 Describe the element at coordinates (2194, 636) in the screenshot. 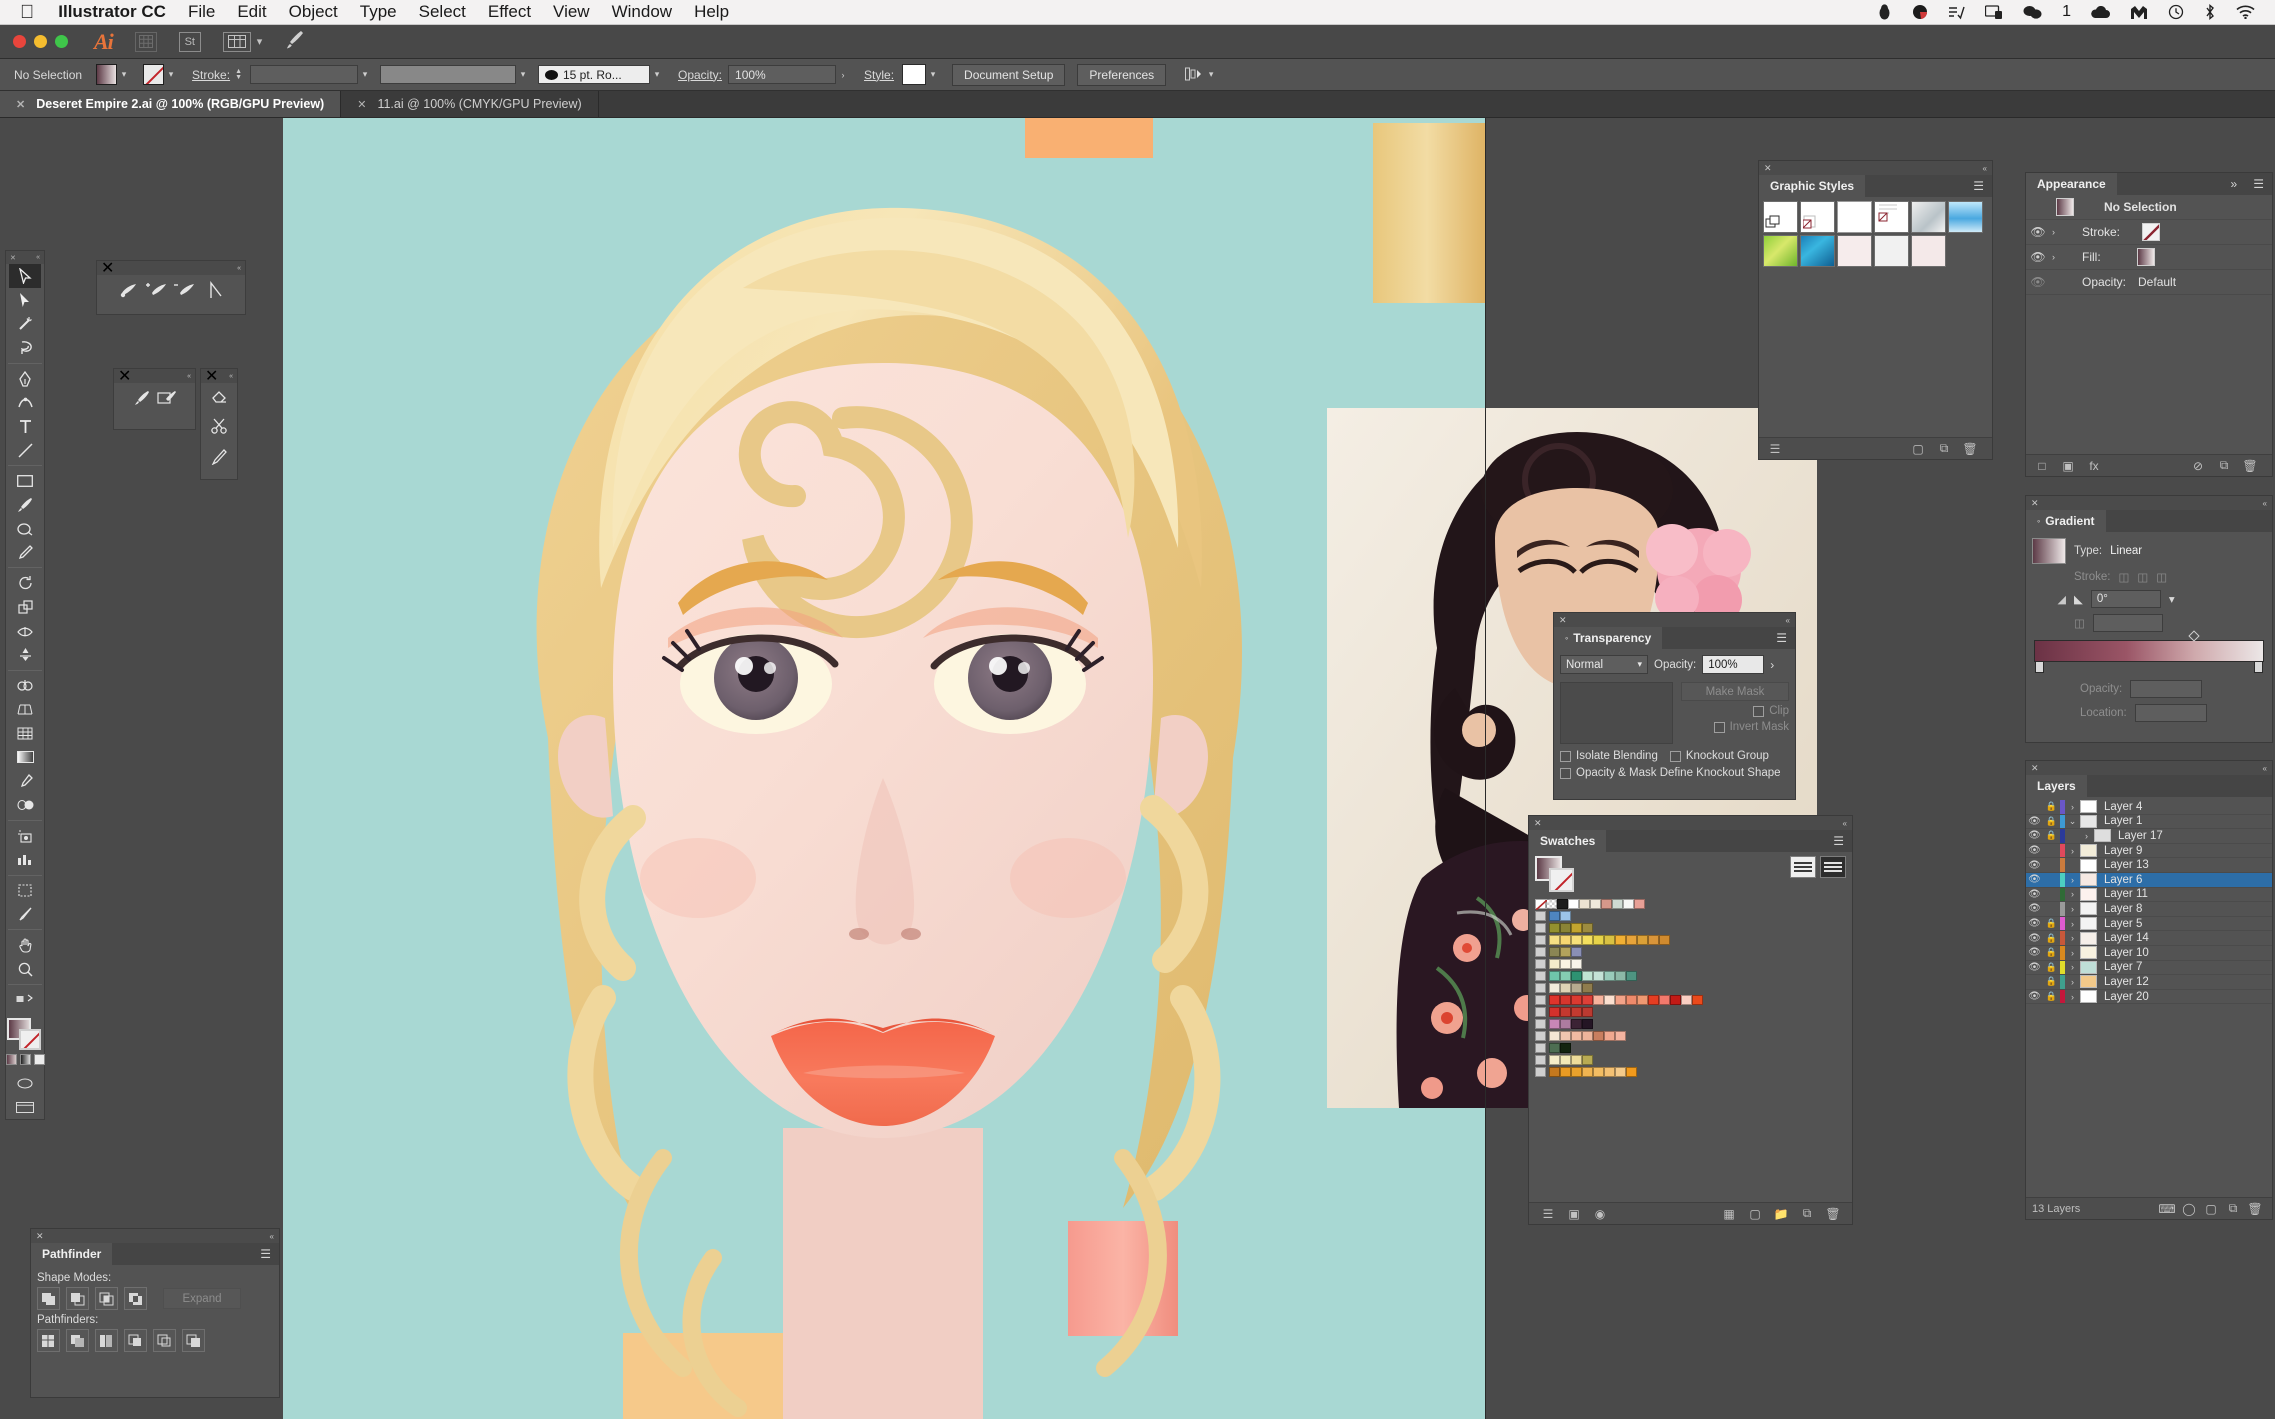

I see `gradient-midpoint-handle` at that location.